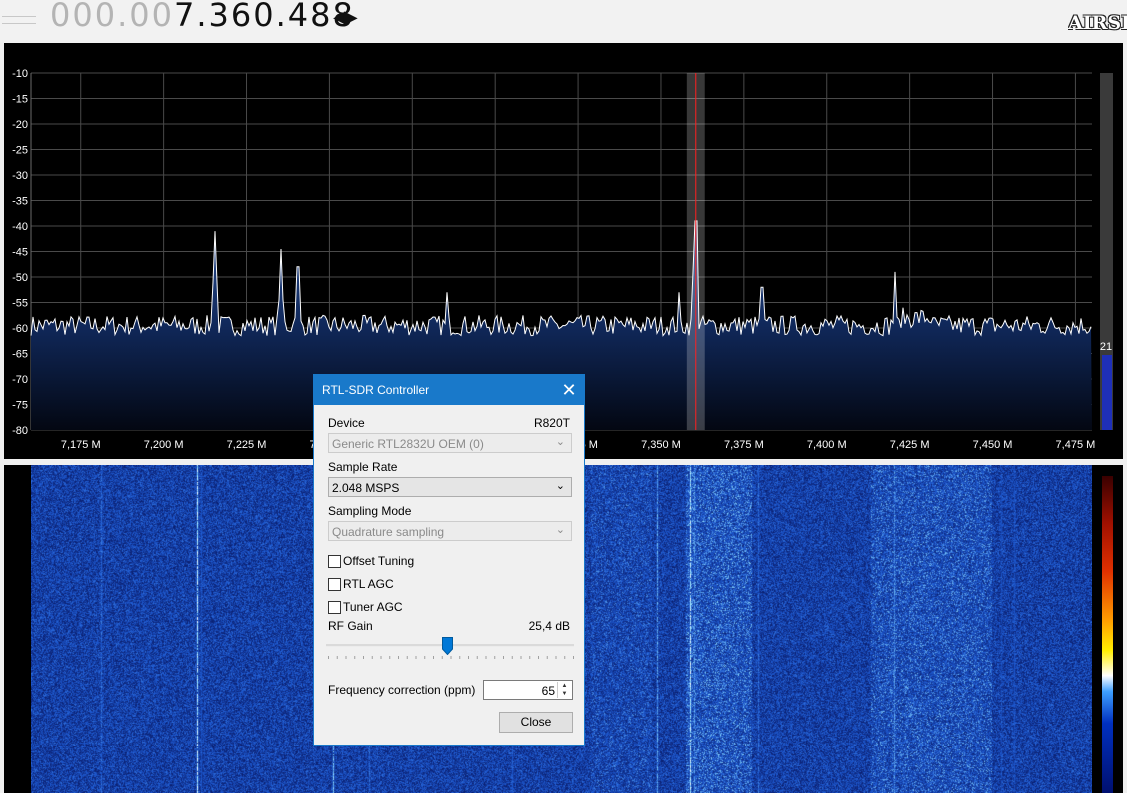 The image size is (1127, 793). Describe the element at coordinates (20, 329) in the screenshot. I see `y-tick-label: -60` at that location.